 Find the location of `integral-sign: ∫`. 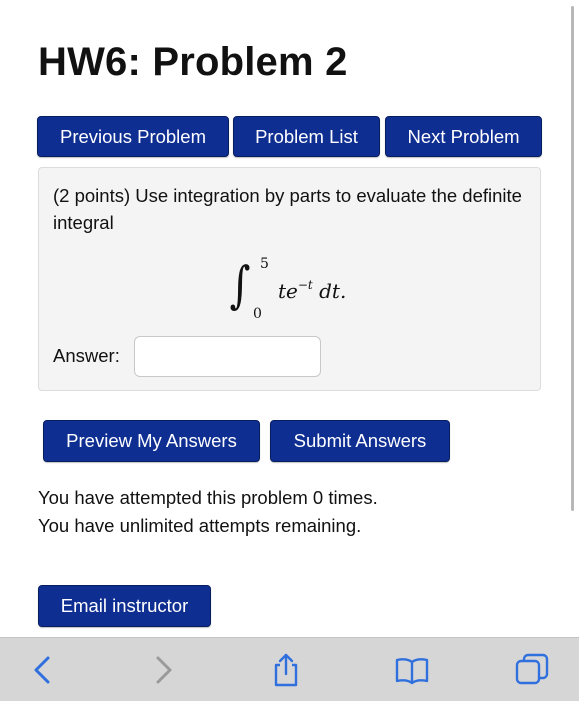

integral-sign: ∫ is located at coordinates (240, 285).